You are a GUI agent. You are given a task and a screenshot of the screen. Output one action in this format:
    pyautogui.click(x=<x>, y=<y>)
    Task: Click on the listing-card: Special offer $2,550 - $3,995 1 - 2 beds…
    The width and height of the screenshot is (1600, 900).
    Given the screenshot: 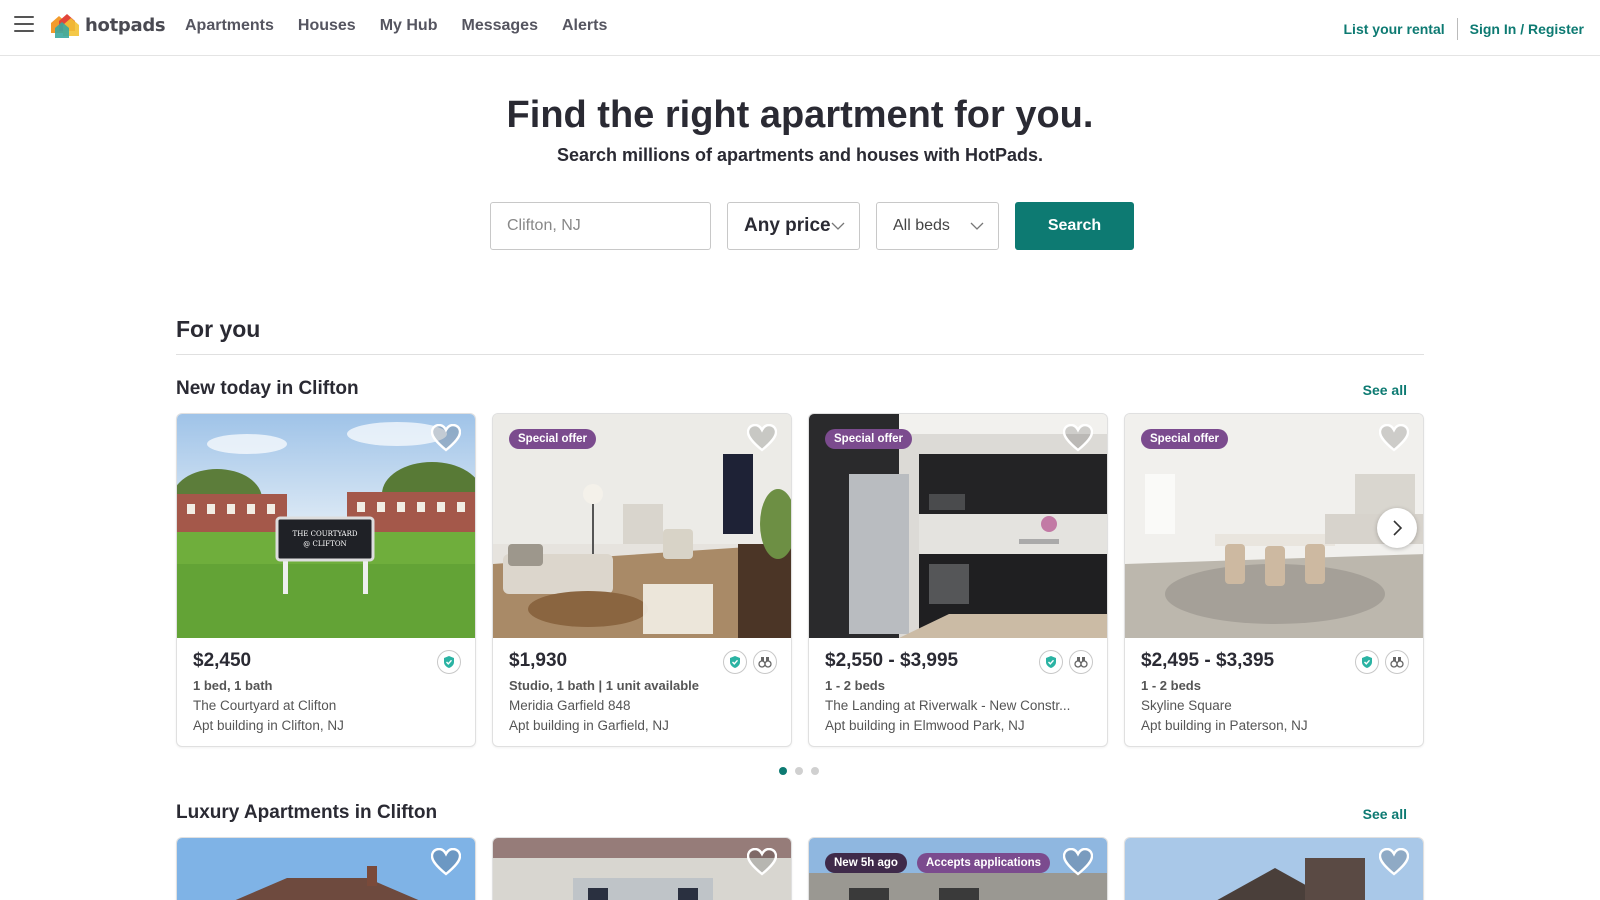 What is the action you would take?
    pyautogui.click(x=958, y=580)
    